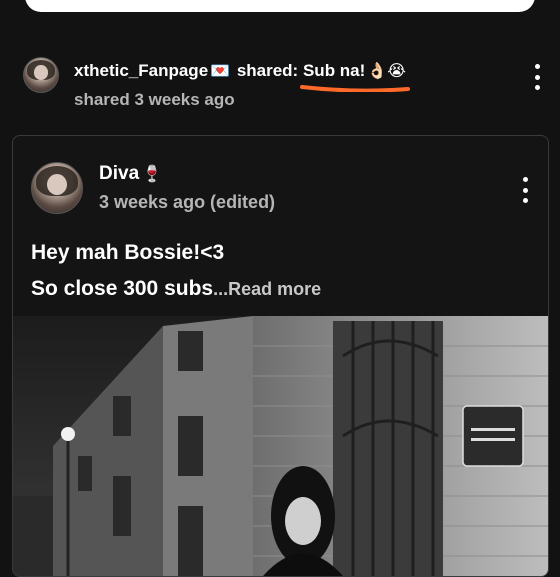  Describe the element at coordinates (334, 70) in the screenshot. I see `share-message: Sub na!` at that location.